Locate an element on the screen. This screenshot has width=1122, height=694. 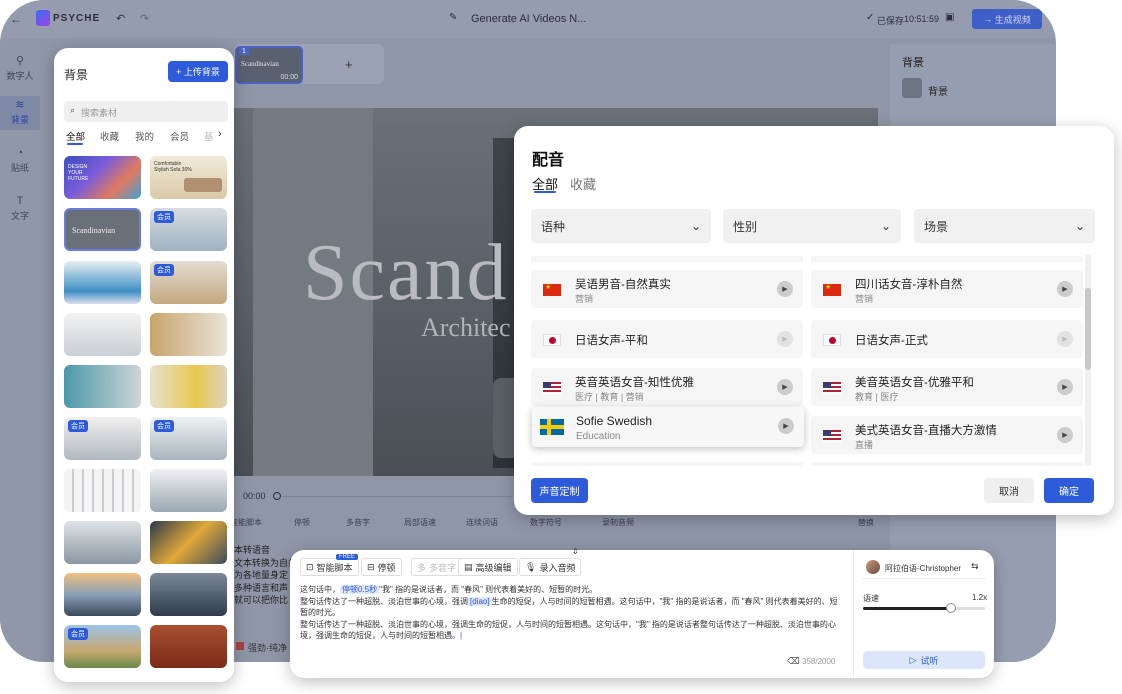
voice-item: 美音英语女音-优雅平和 教育 | 医疗 ▶ is located at coordinates (947, 387).